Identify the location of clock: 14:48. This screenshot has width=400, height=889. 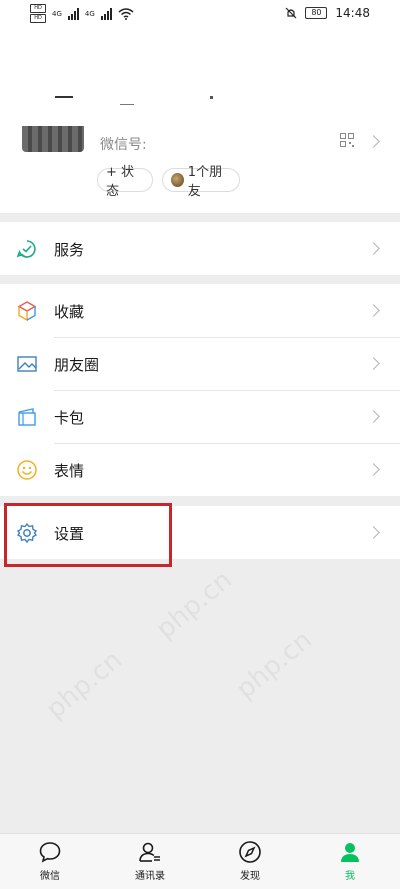
(352, 13).